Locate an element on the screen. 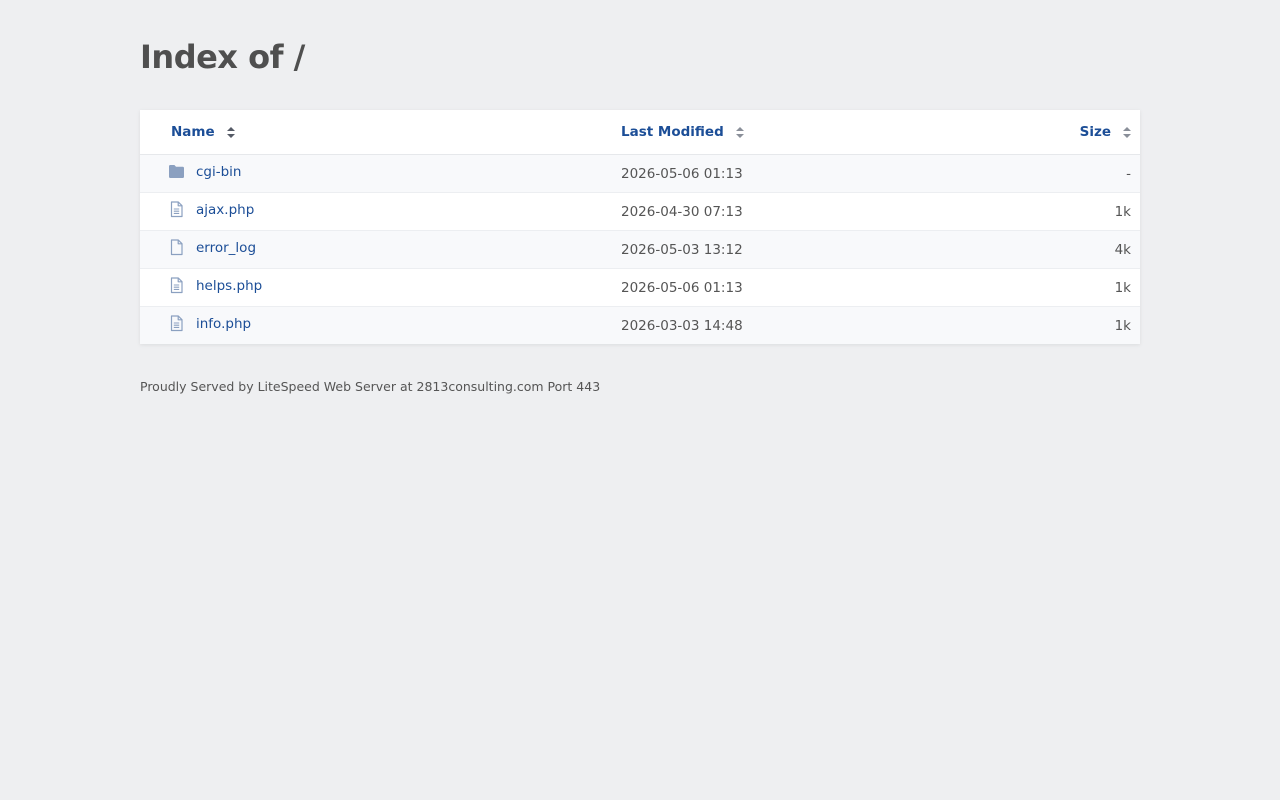 The width and height of the screenshot is (1280, 800). sort-by-size-link: Size is located at coordinates (1105, 132).